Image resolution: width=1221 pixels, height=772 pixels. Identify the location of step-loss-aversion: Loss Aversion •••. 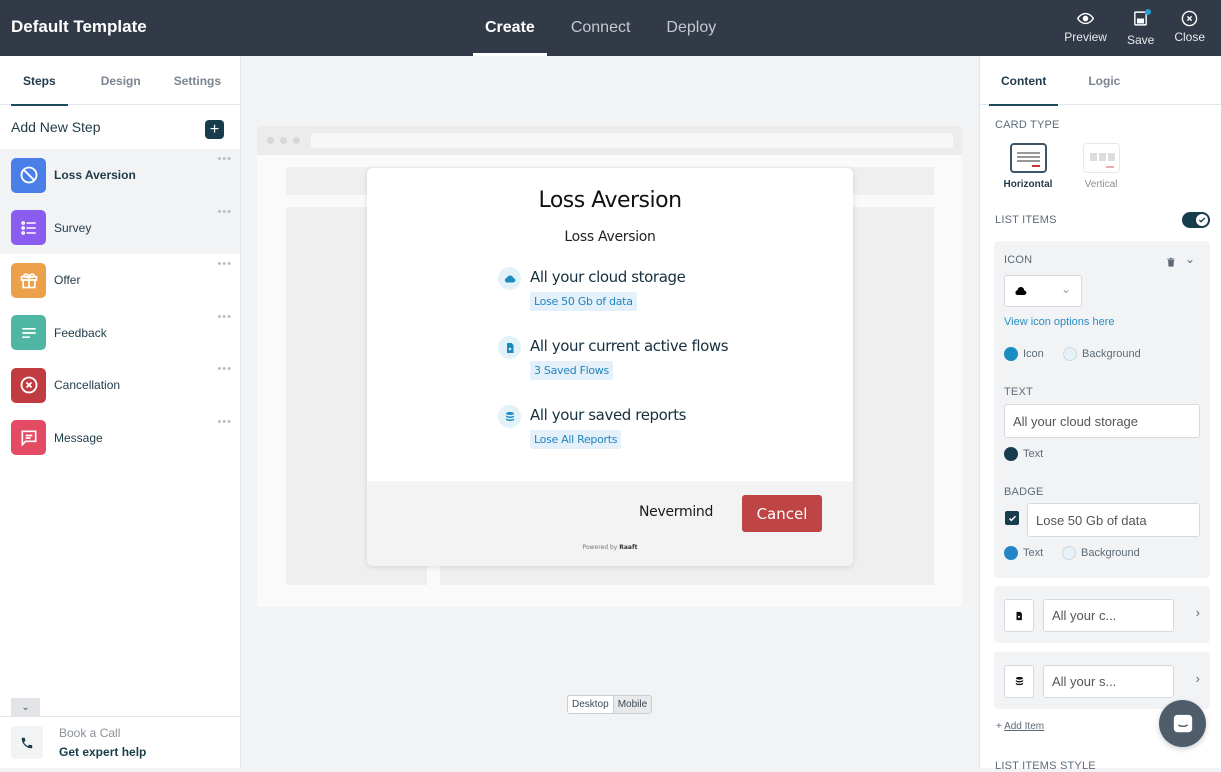
(120, 175).